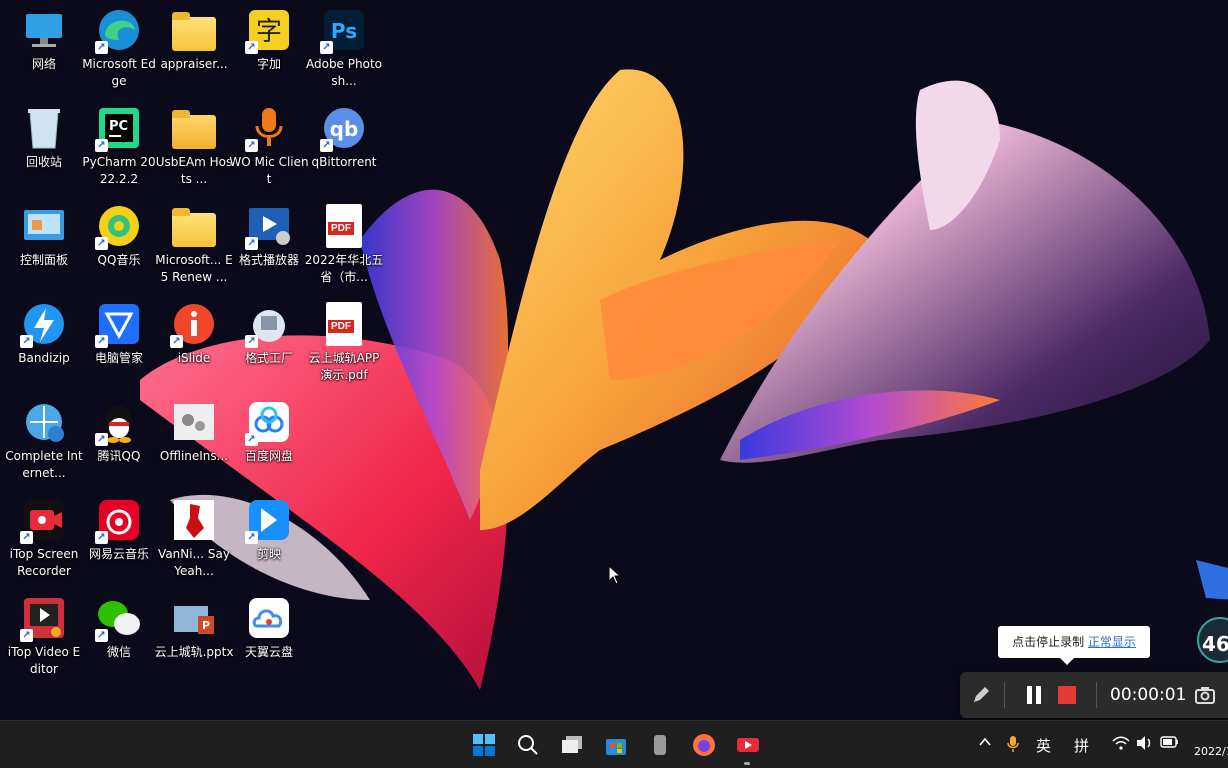  Describe the element at coordinates (1067, 695) in the screenshot. I see `stop-icon` at that location.